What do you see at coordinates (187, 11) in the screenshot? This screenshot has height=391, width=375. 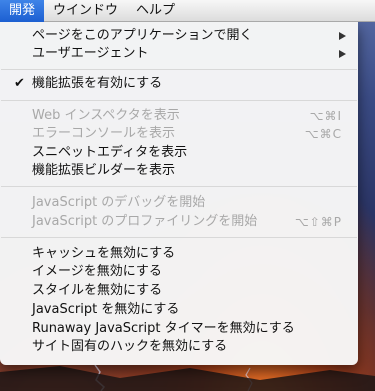 I see `menu-bar: 開発 ウインドウ ヘルプ` at bounding box center [187, 11].